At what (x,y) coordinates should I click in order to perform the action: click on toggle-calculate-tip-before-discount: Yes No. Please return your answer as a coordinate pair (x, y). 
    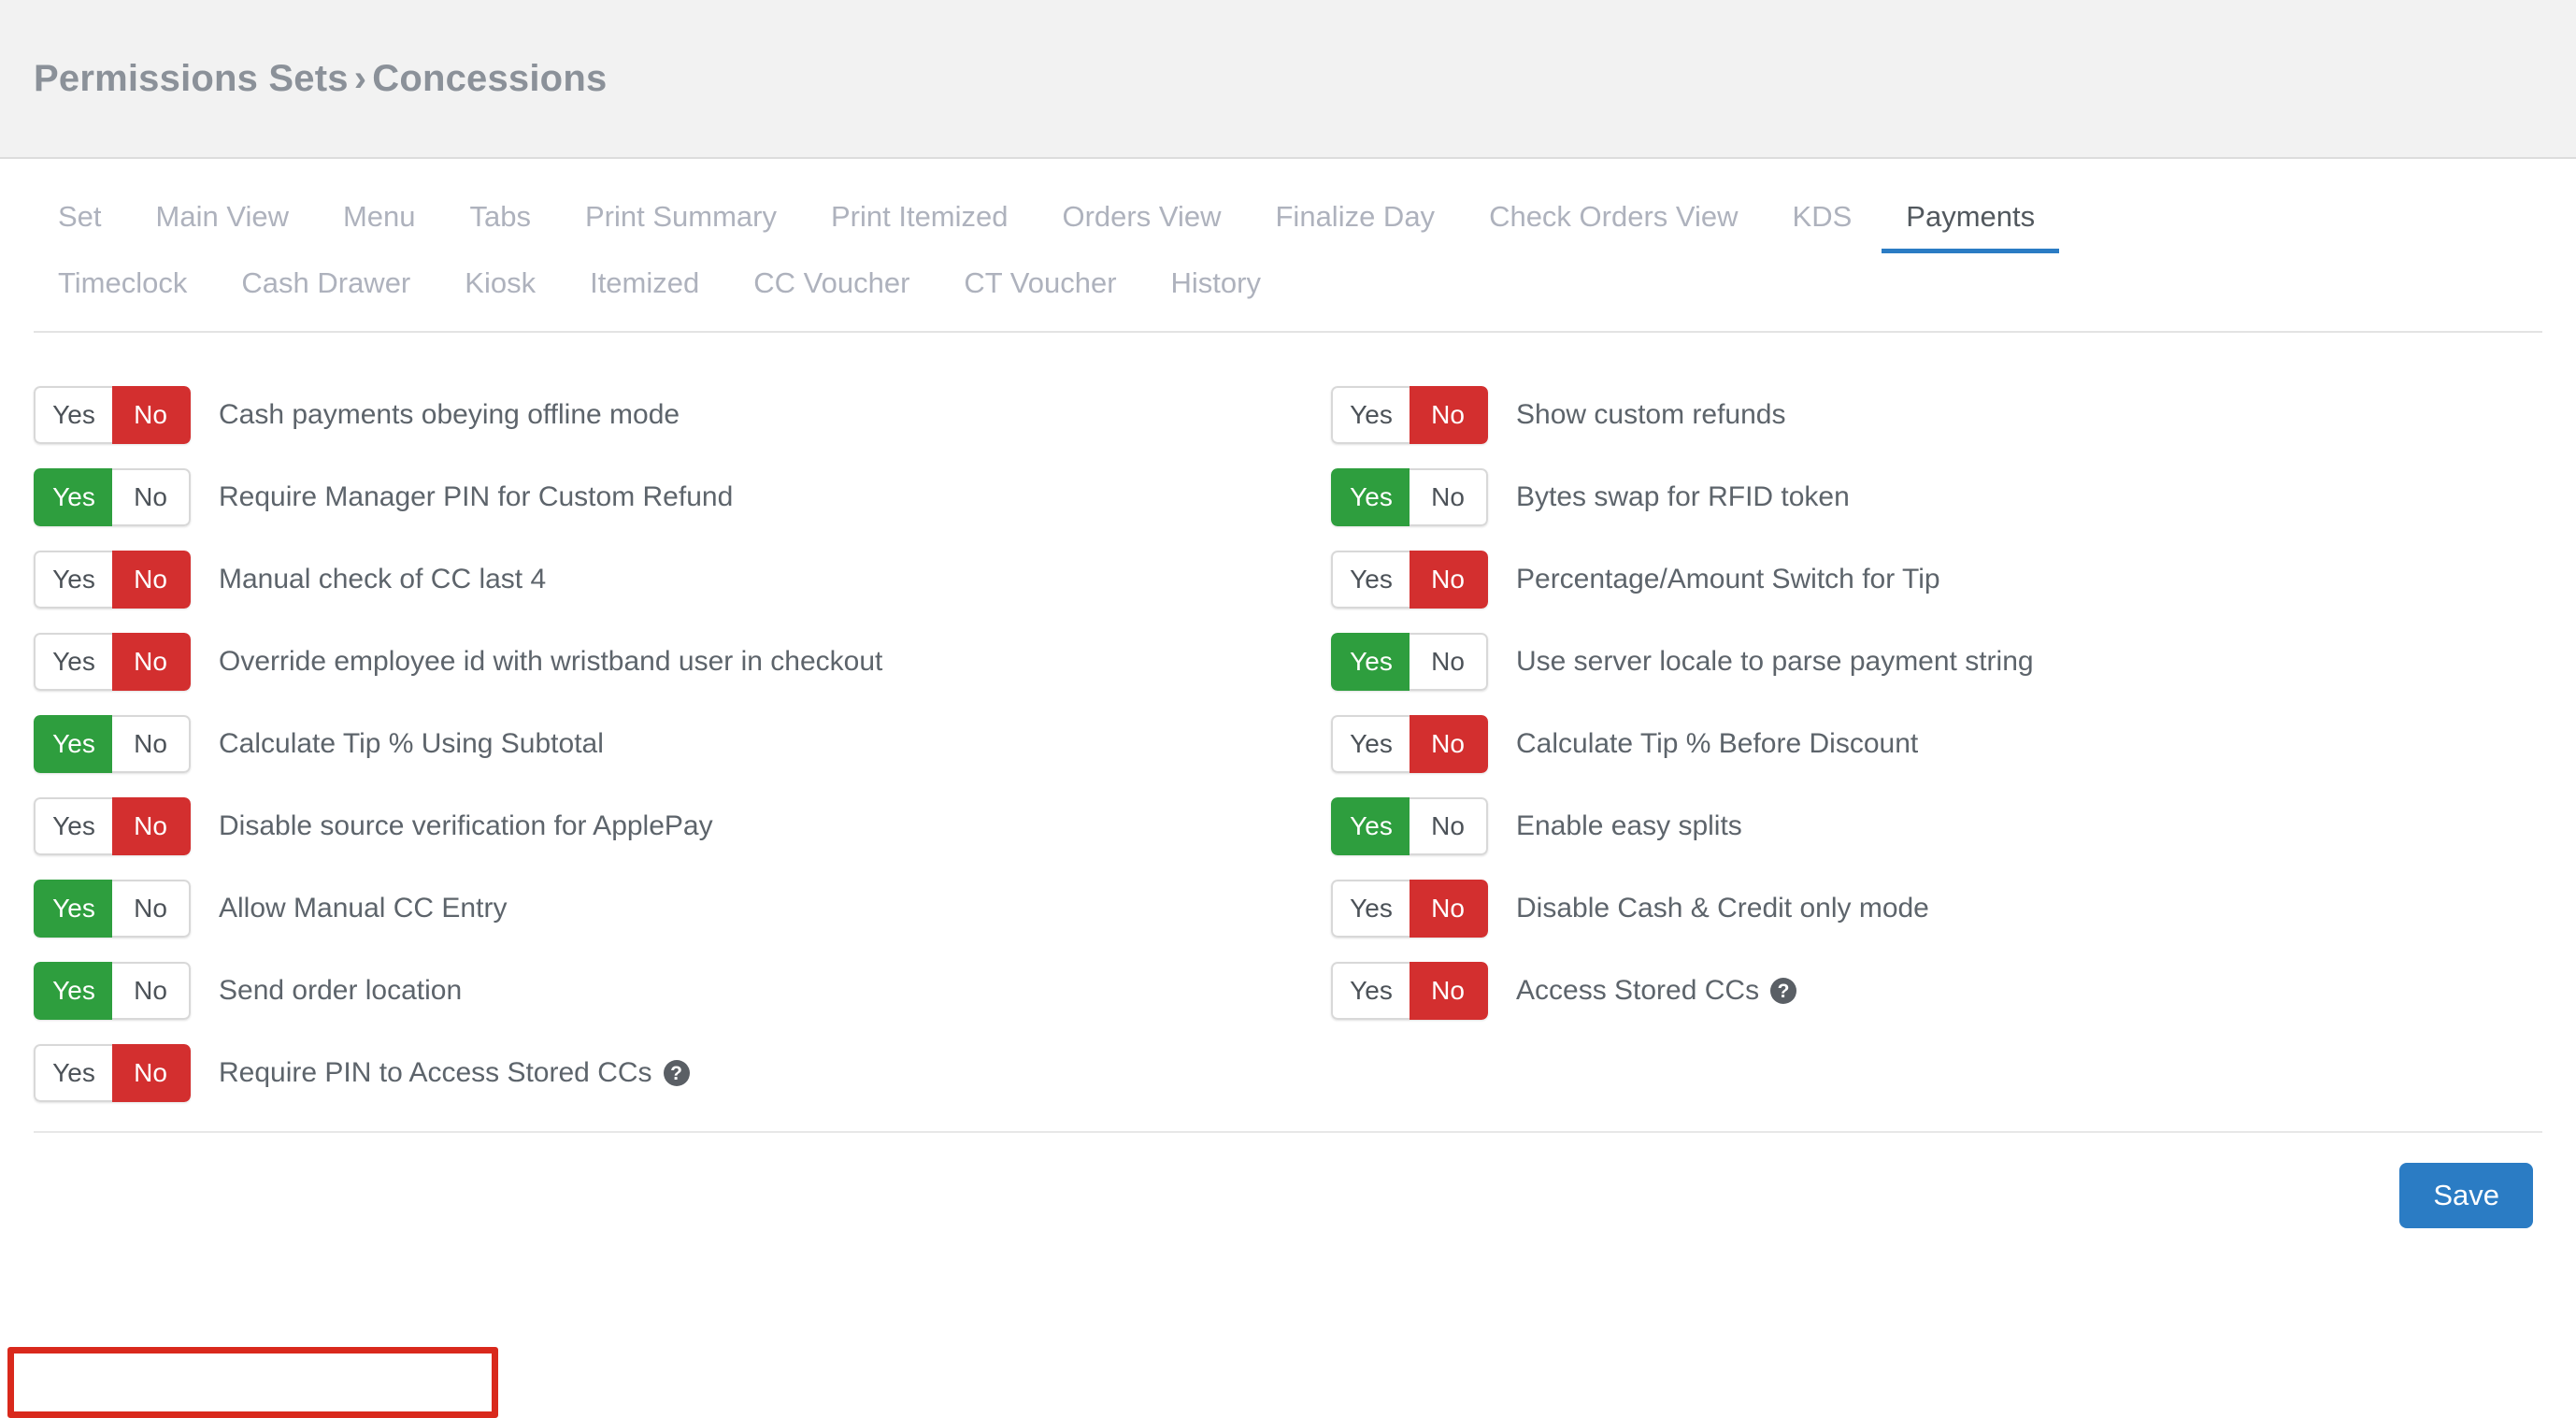
    Looking at the image, I should click on (1409, 744).